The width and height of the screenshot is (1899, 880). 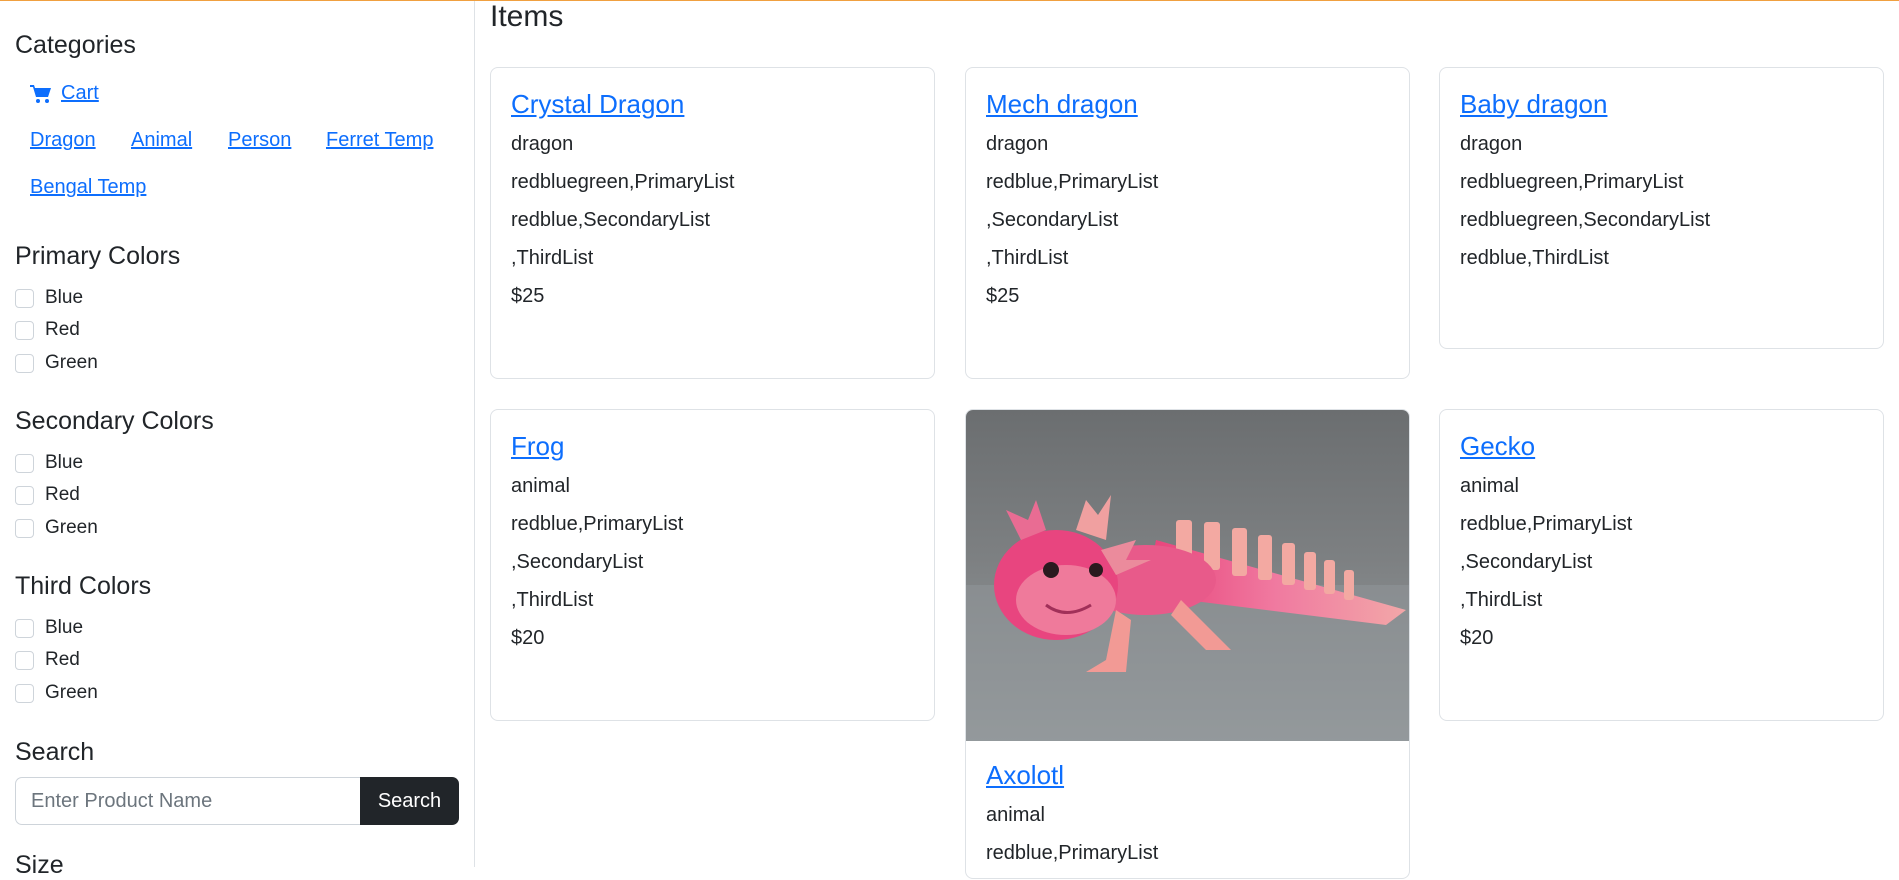 I want to click on third-green-checkbox: Green, so click(x=56, y=693).